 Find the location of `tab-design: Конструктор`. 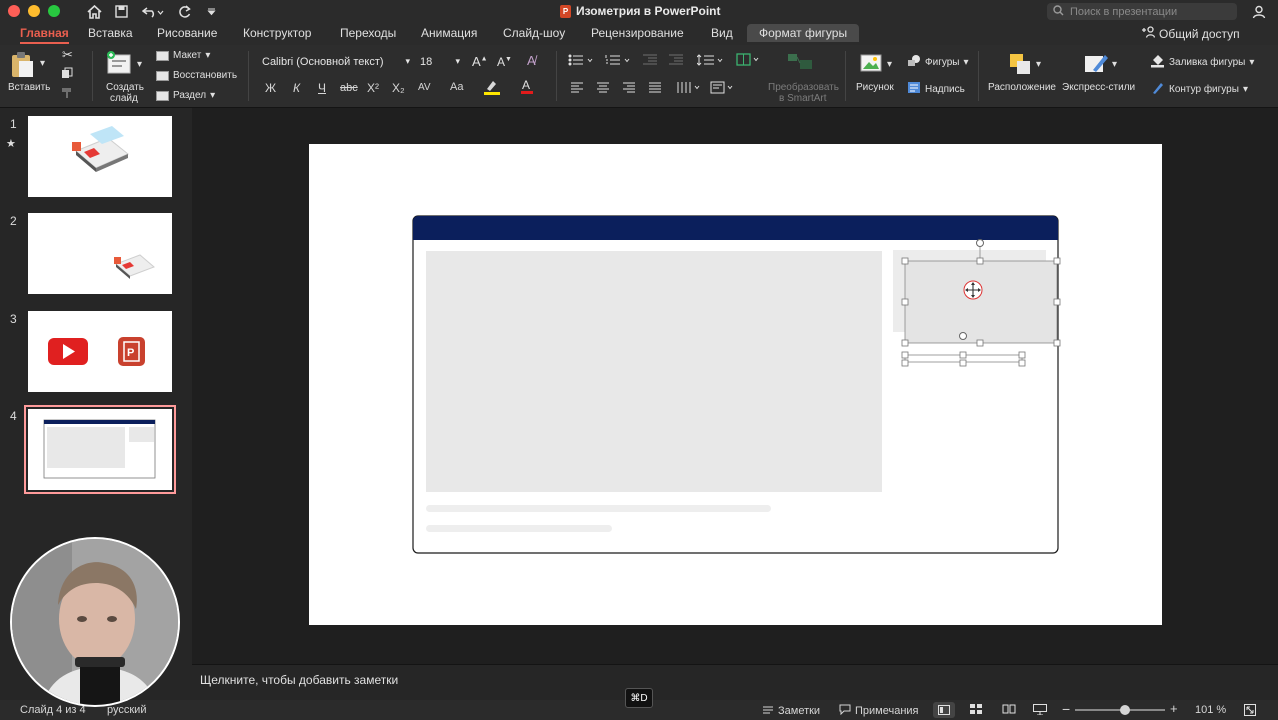

tab-design: Конструктор is located at coordinates (277, 33).